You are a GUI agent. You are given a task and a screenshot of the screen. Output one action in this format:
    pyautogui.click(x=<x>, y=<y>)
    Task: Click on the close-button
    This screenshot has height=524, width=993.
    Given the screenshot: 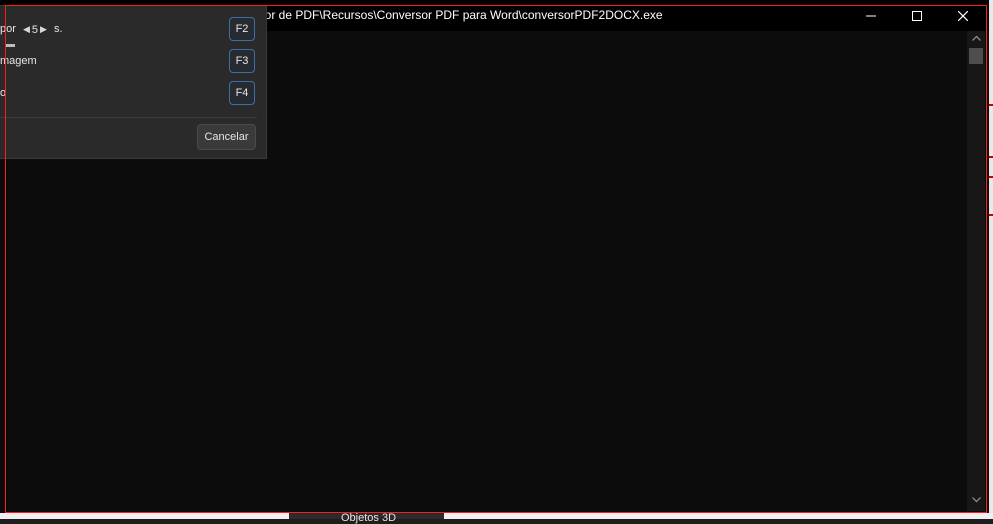 What is the action you would take?
    pyautogui.click(x=963, y=15)
    